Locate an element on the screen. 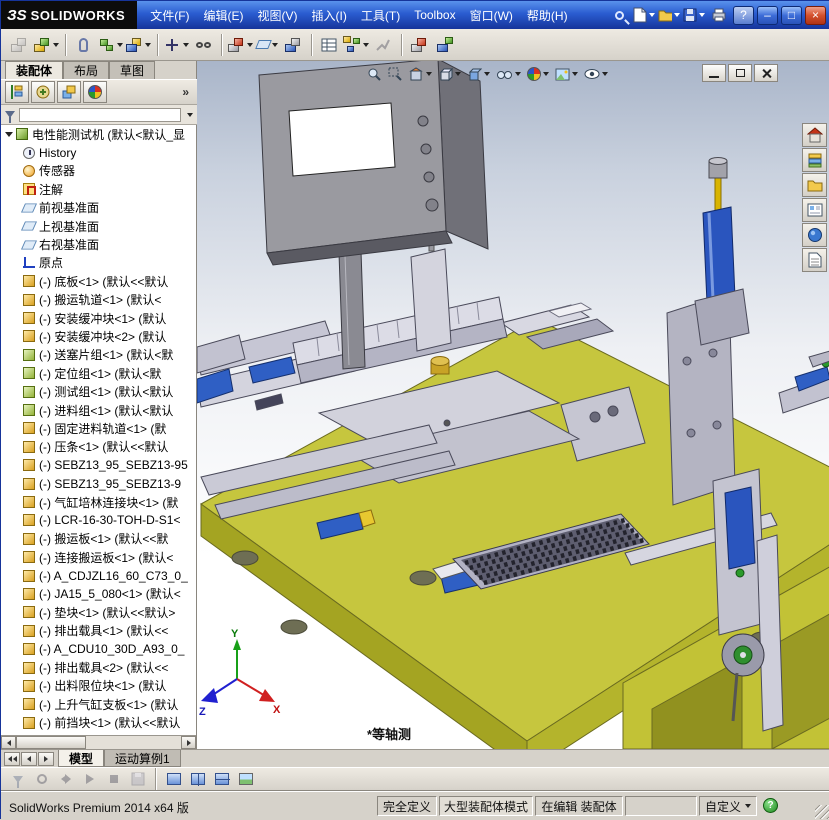 This screenshot has height=820, width=829. viewport-four-view-icon is located at coordinates (222, 779).